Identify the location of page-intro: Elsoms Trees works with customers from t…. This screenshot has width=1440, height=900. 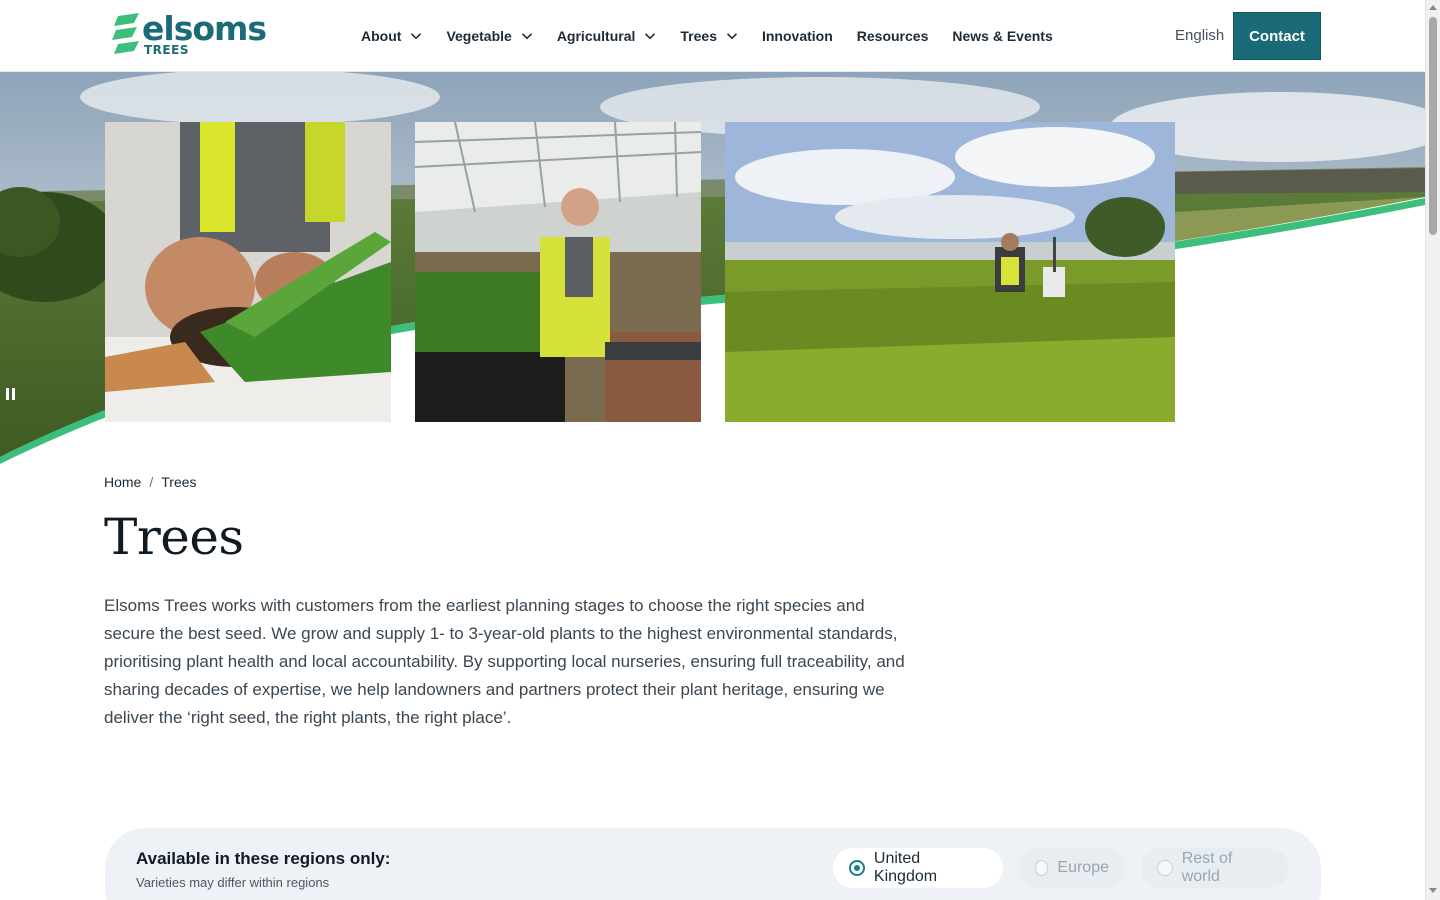
(504, 661).